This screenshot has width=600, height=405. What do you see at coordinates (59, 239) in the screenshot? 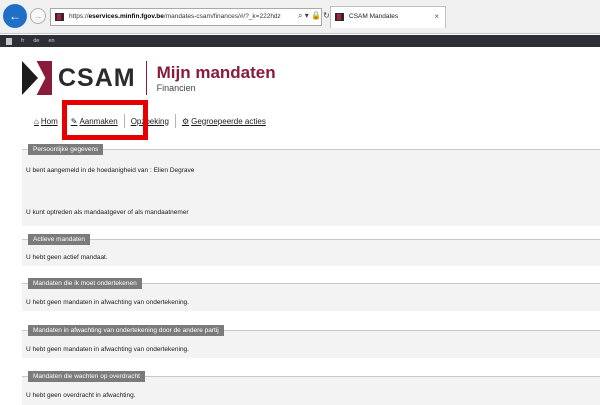
I see `section-legend: Actieve mandaten` at bounding box center [59, 239].